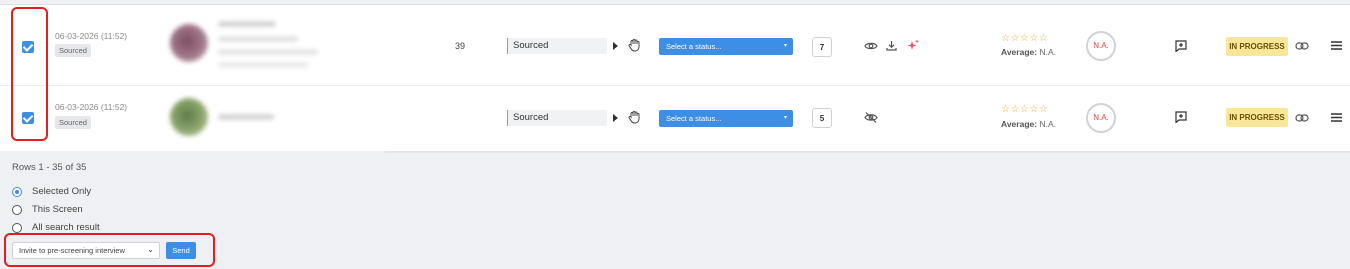  What do you see at coordinates (891, 45) in the screenshot?
I see `download-icon` at bounding box center [891, 45].